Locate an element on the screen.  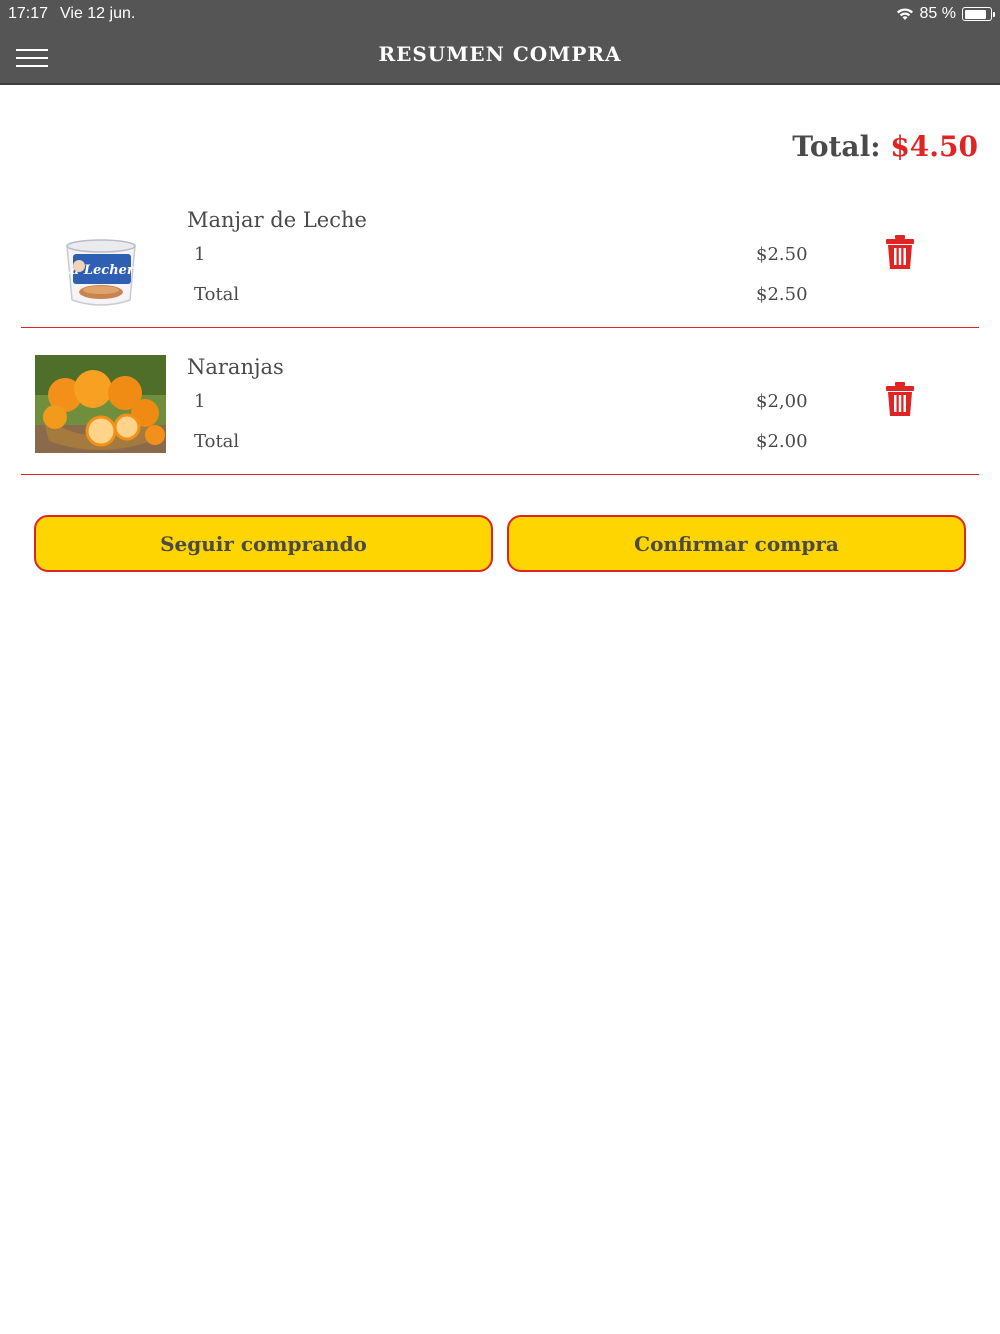
item-total-value: $2.50 is located at coordinates (782, 294).